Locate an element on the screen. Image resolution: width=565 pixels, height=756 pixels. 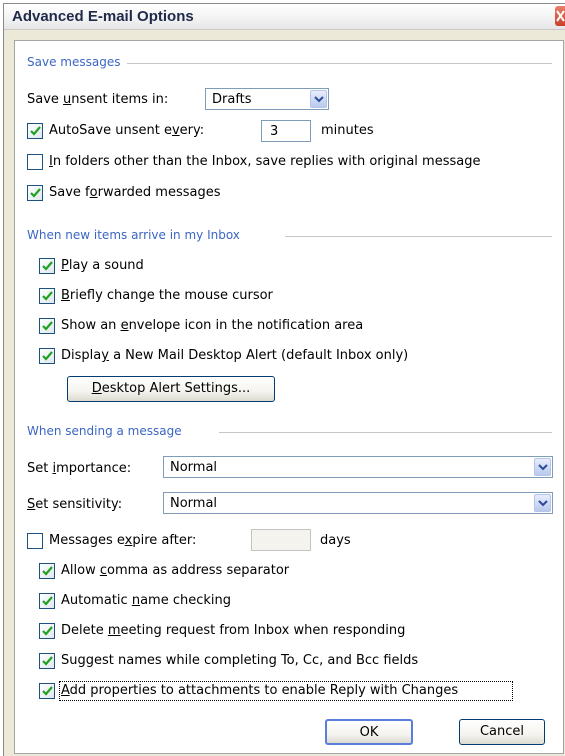
autosave-minutes-value: 3 is located at coordinates (274, 131).